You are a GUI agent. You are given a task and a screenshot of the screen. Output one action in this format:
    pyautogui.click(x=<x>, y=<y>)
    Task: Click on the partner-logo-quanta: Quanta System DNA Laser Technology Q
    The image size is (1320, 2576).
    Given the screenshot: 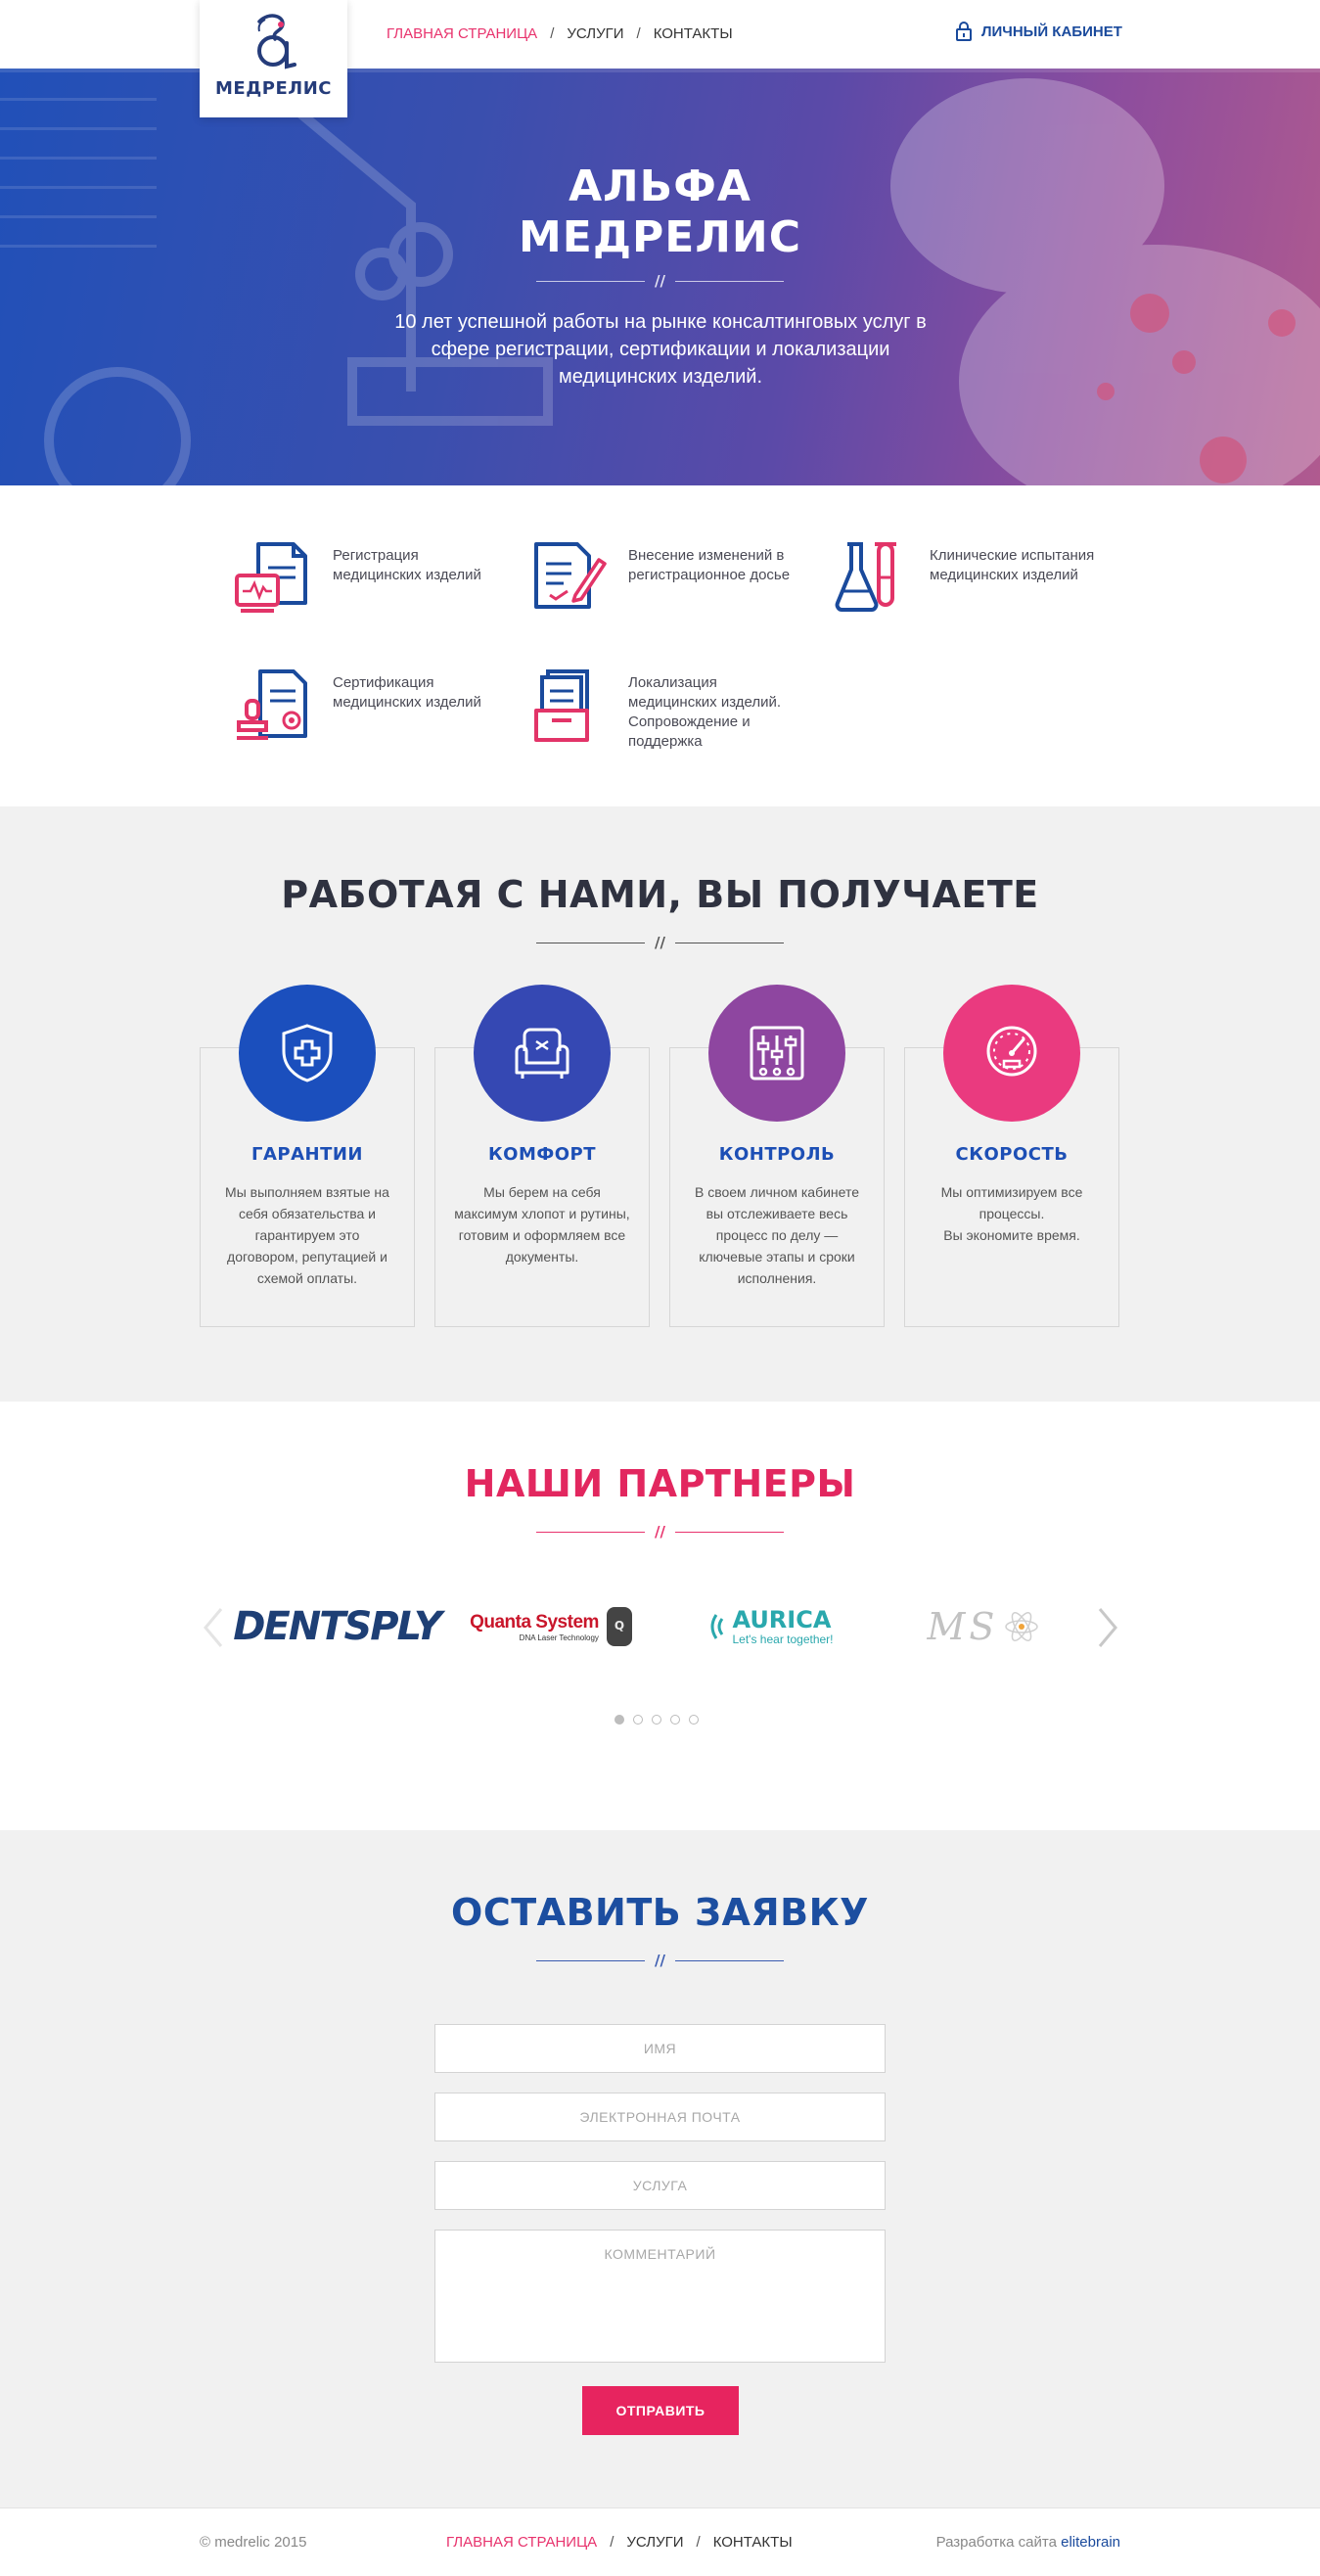 What is the action you would take?
    pyautogui.click(x=552, y=1626)
    